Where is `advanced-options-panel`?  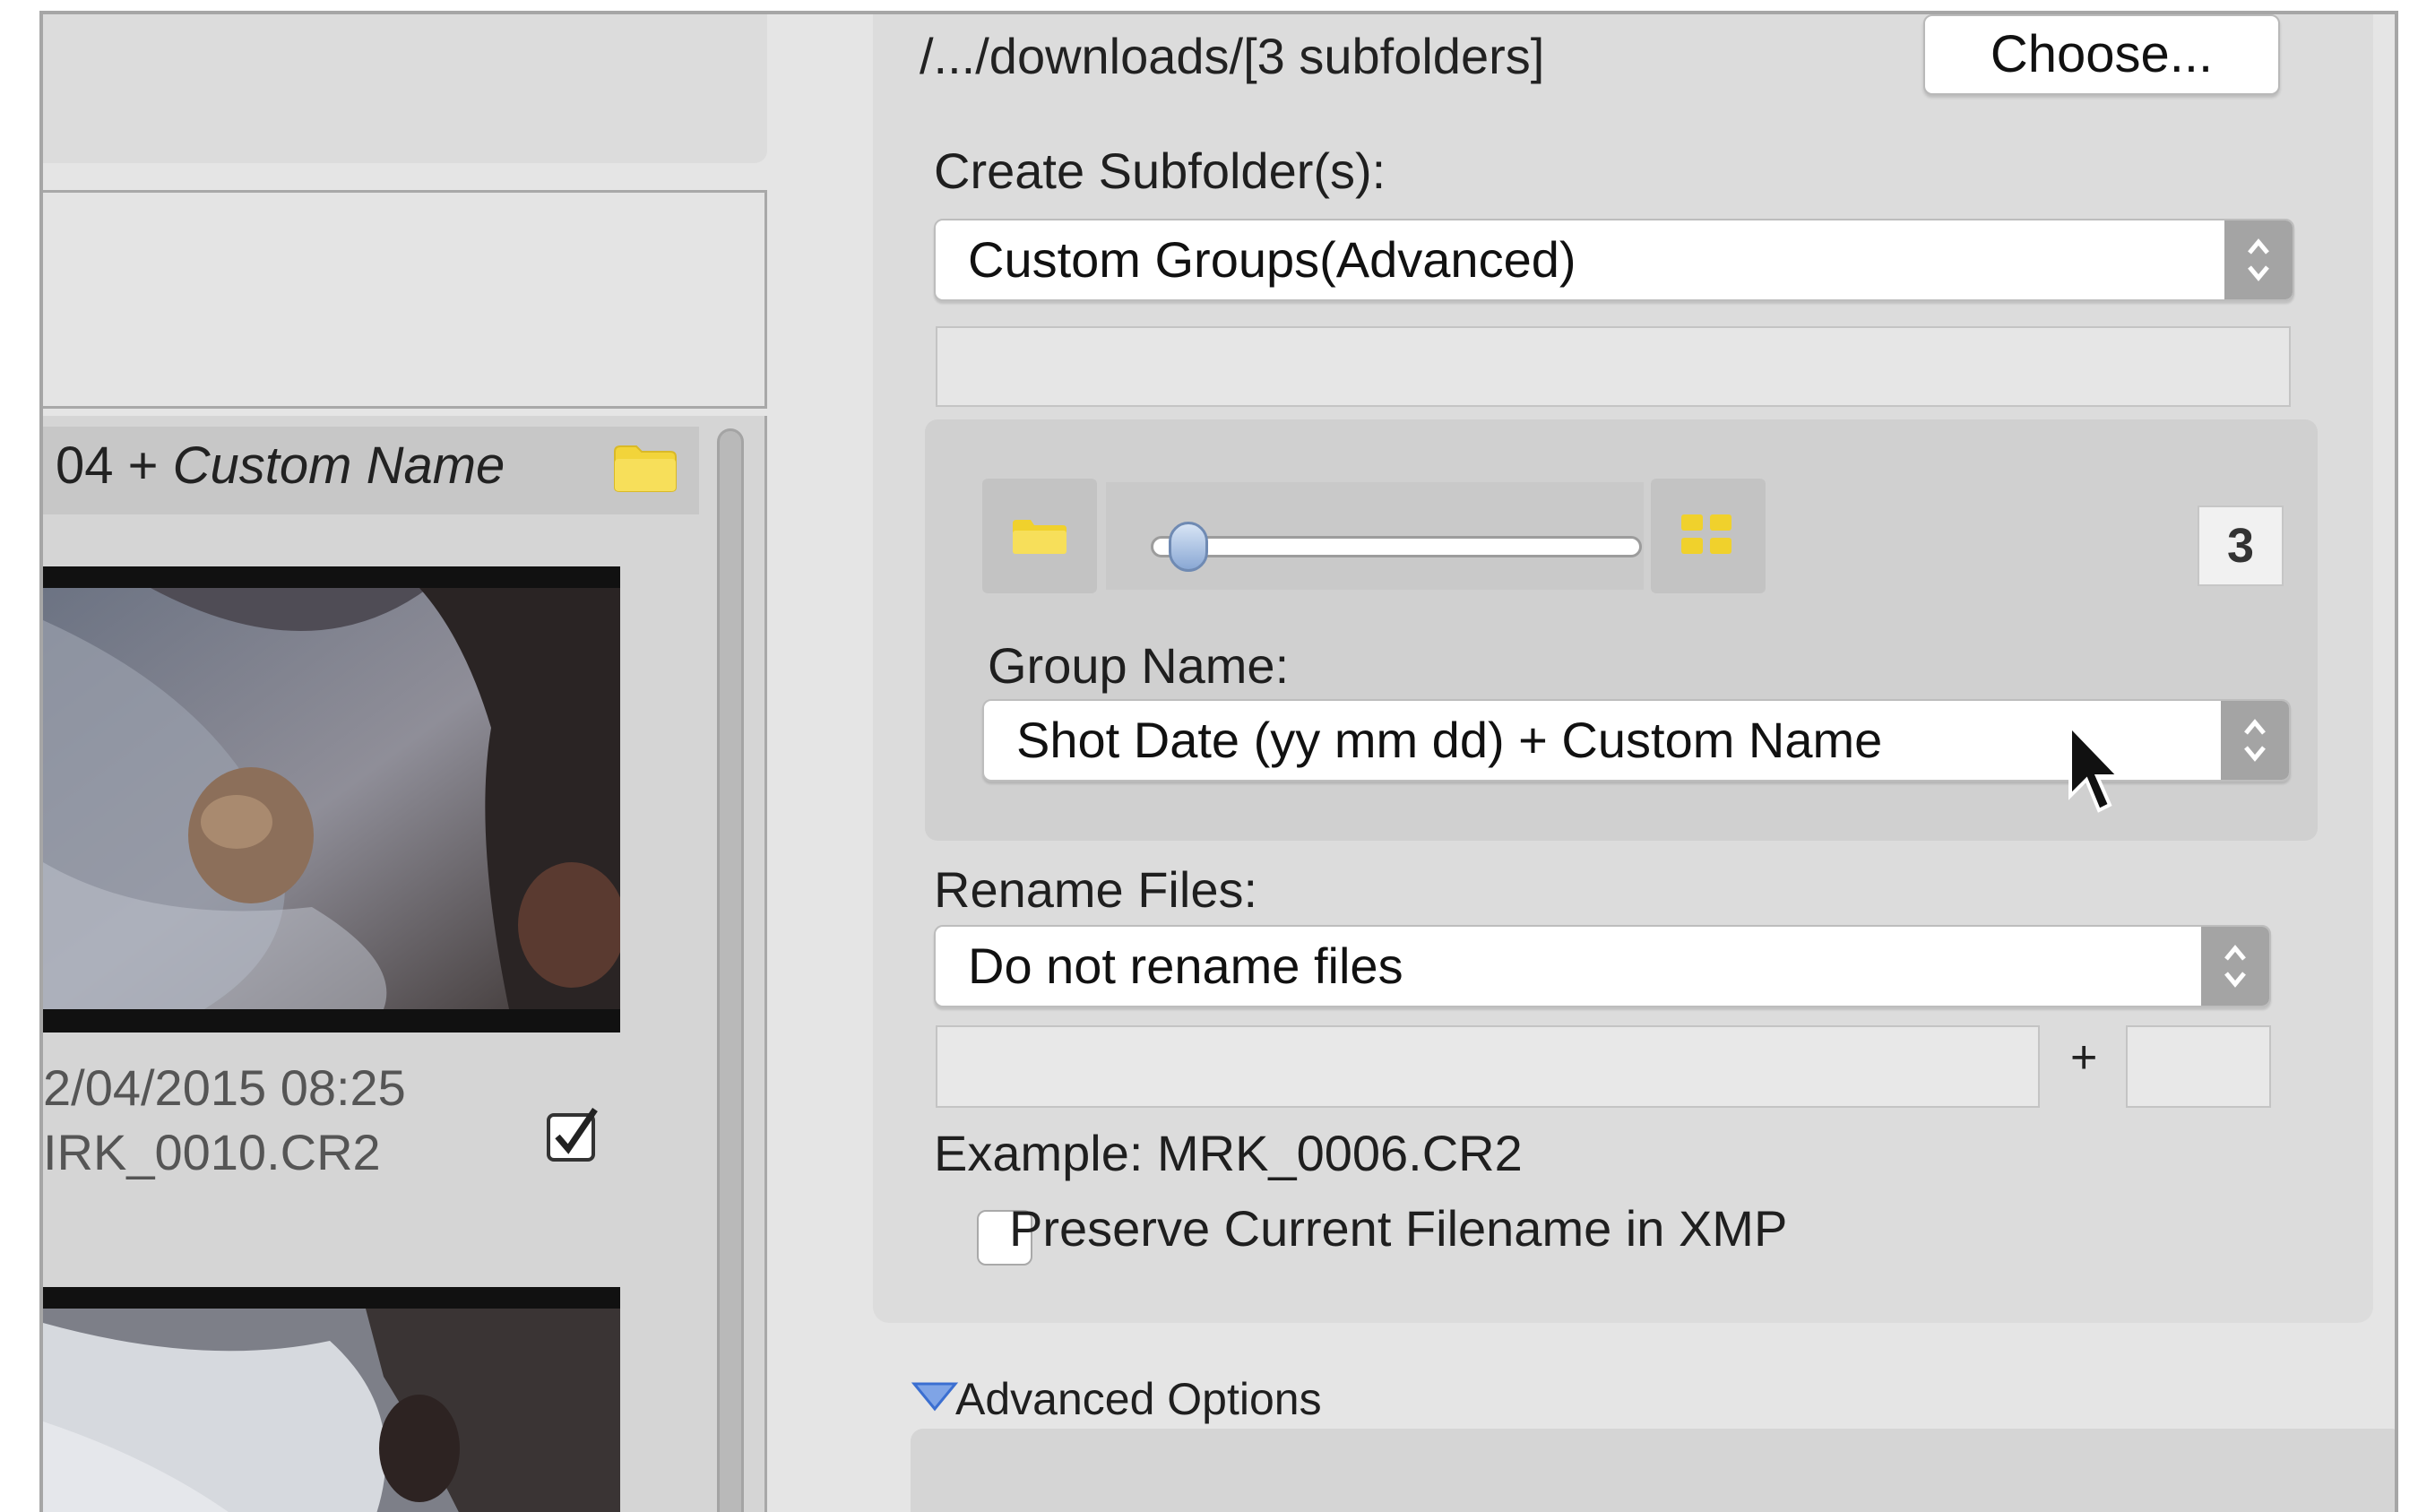 advanced-options-panel is located at coordinates (1653, 1470).